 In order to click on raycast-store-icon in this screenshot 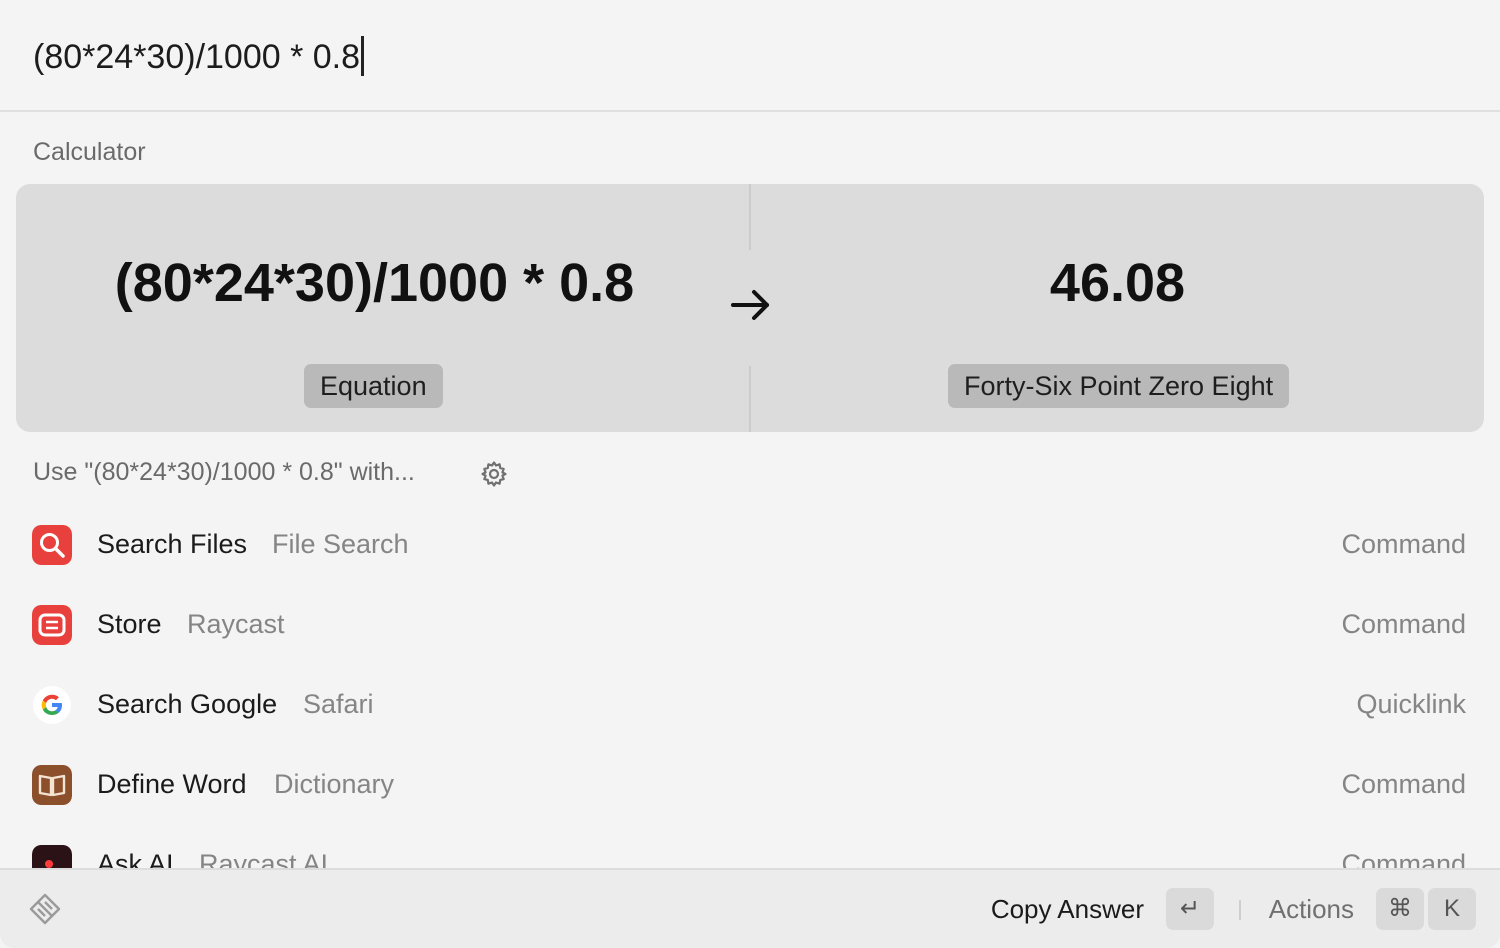, I will do `click(52, 625)`.